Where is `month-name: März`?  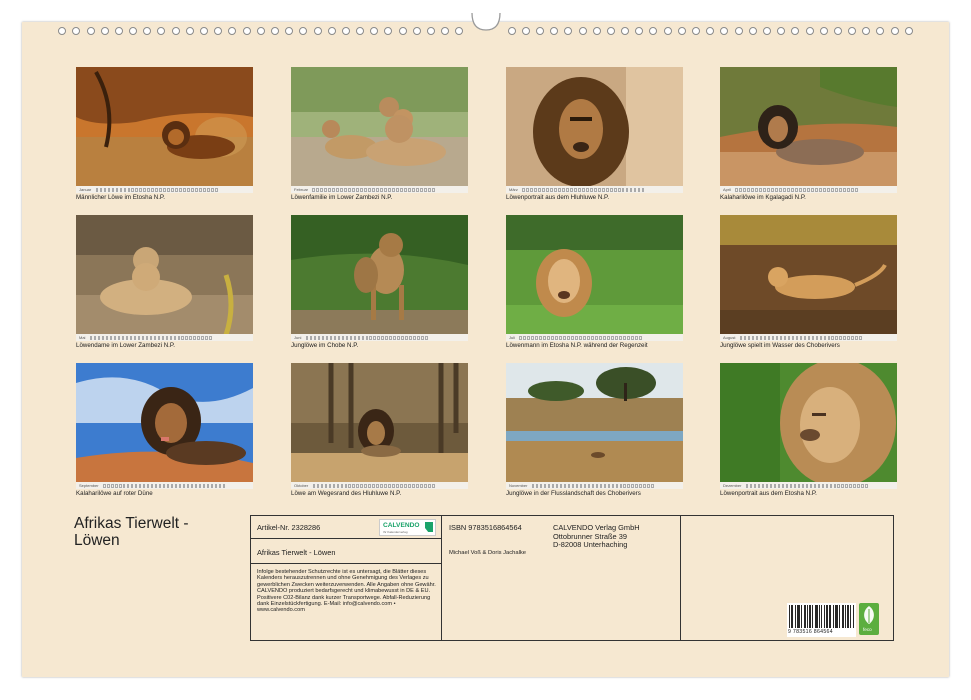
month-name: März is located at coordinates (513, 189).